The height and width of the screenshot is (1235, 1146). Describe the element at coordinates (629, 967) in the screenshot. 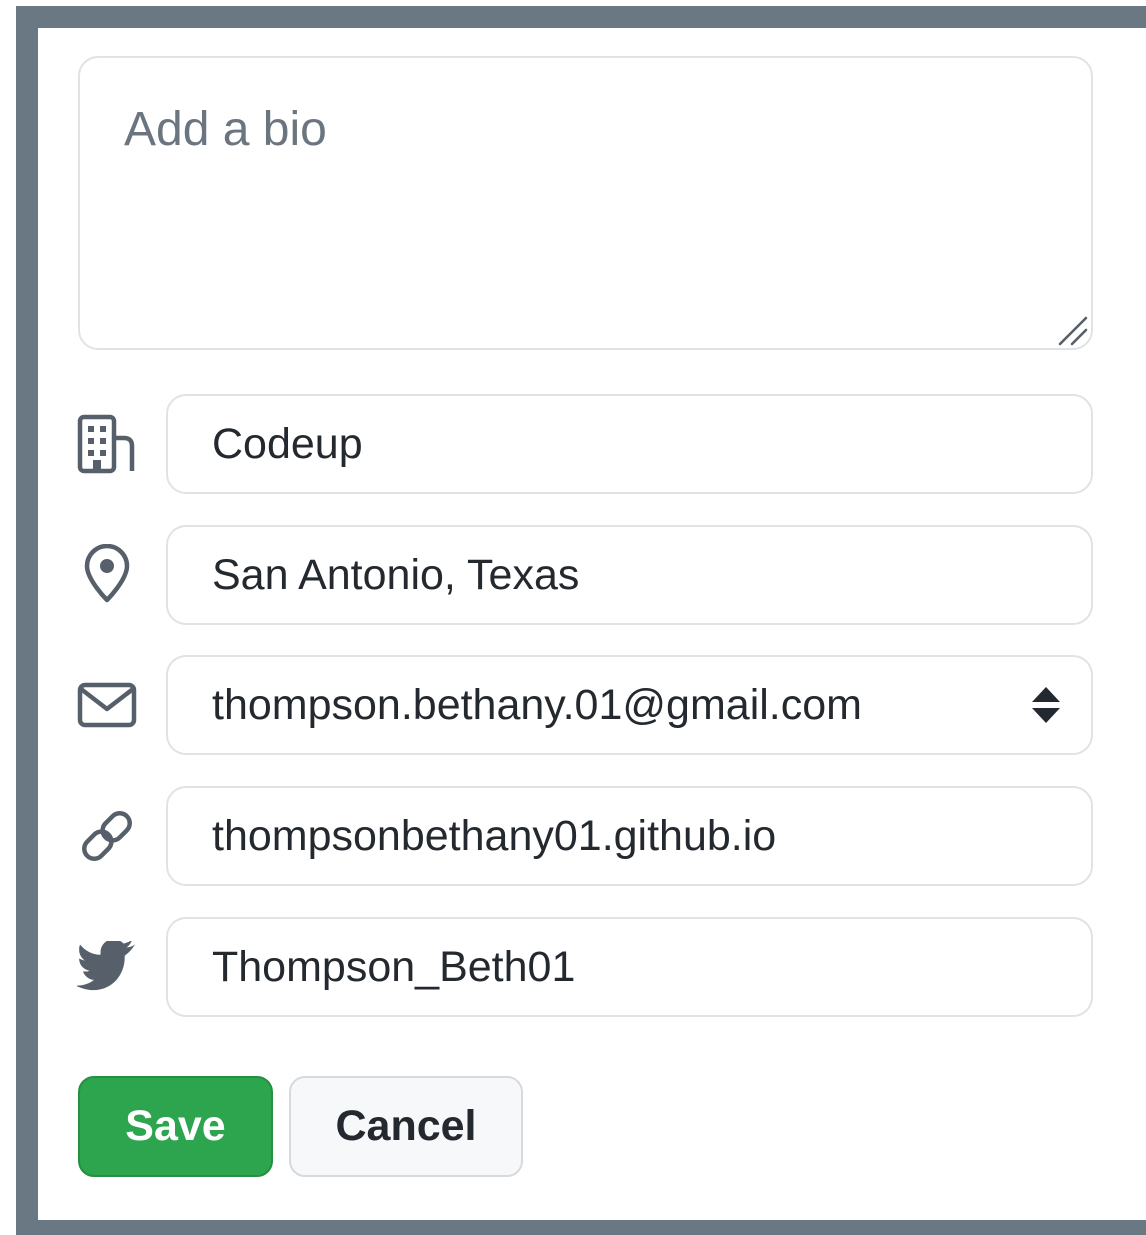

I see `twitter-field` at that location.